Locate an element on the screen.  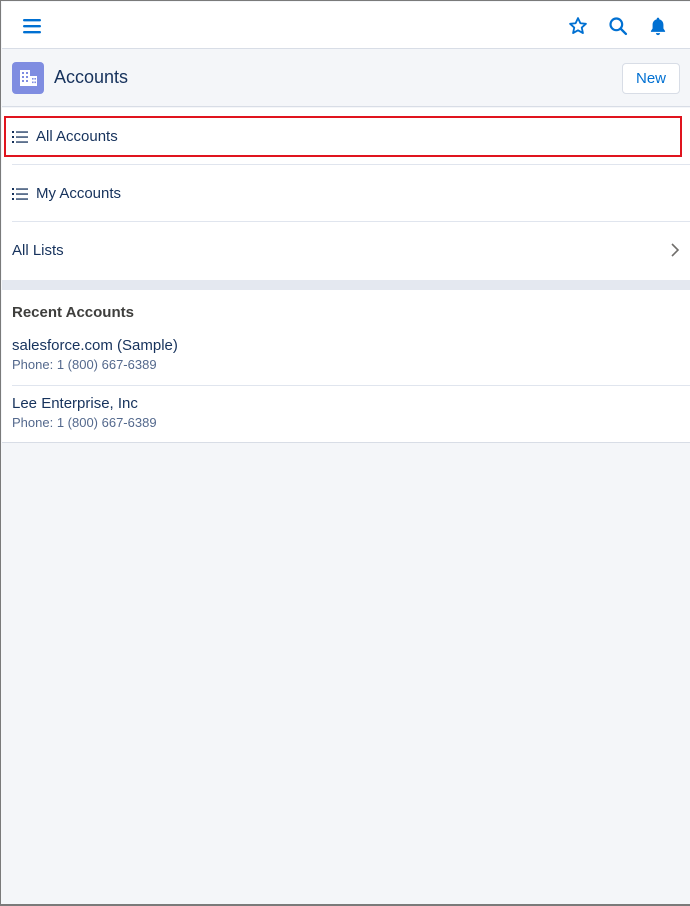
top-bar is located at coordinates (346, 25).